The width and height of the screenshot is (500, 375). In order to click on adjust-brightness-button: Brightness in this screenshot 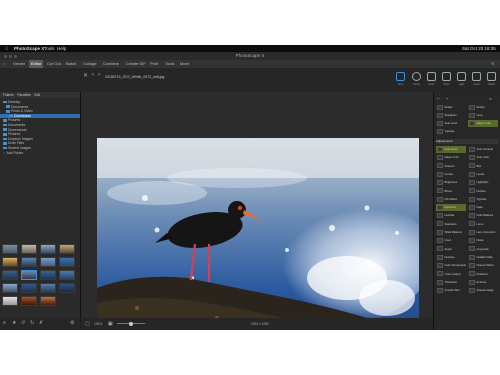, I will do `click(451, 182)`.